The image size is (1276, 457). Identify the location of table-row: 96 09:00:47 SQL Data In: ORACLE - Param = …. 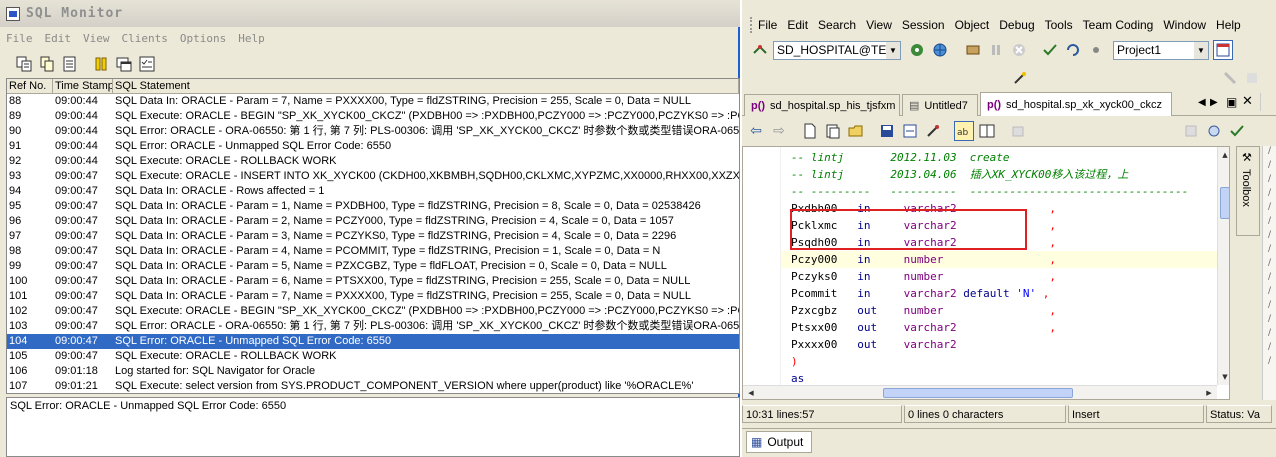
(373, 221).